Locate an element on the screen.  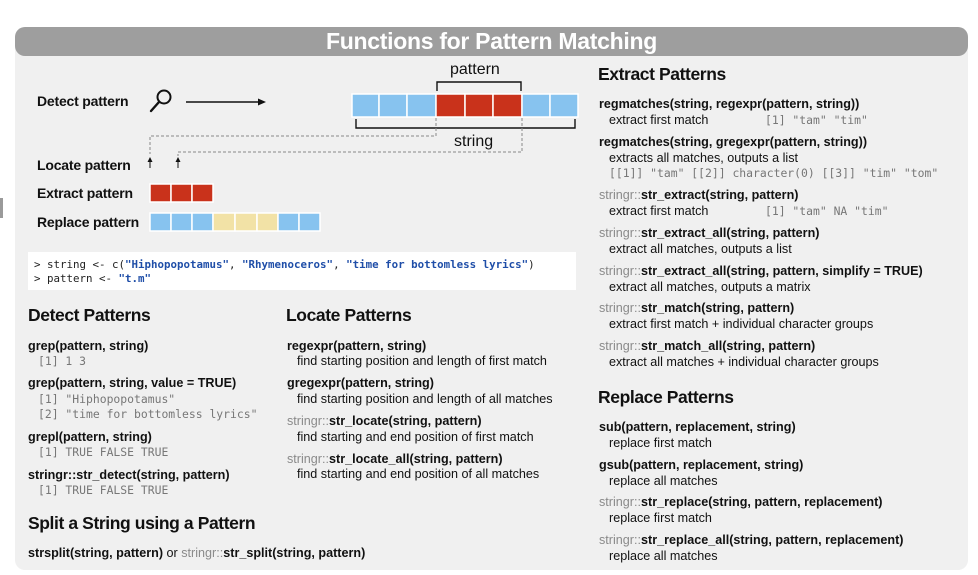
function-signature: str_detect(string, pattern) is located at coordinates (153, 475).